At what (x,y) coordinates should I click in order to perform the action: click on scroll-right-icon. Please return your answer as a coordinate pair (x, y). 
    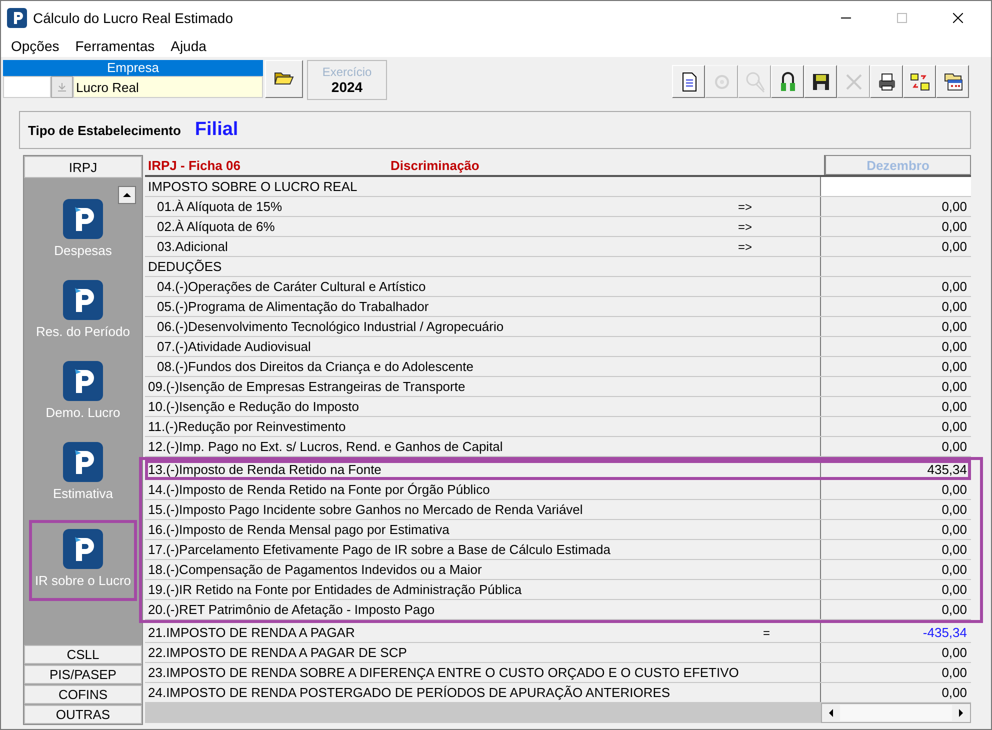
    Looking at the image, I should click on (961, 713).